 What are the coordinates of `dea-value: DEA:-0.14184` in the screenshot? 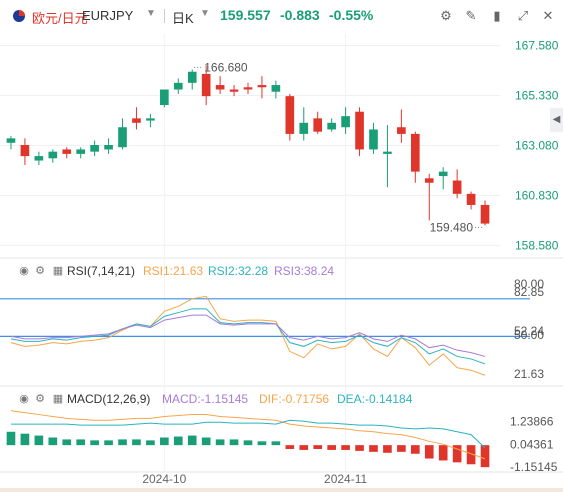 It's located at (375, 399).